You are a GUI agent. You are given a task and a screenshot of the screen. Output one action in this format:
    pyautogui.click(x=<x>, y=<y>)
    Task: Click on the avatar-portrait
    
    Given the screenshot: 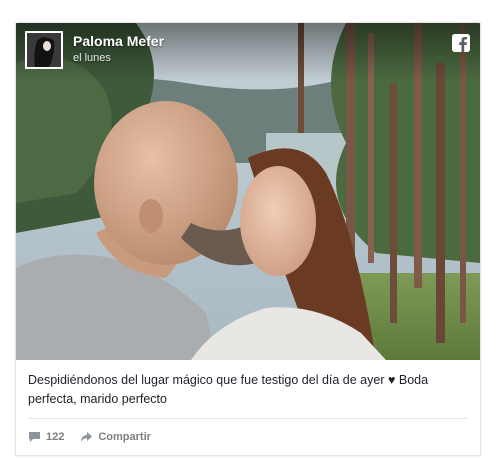 What is the action you would take?
    pyautogui.click(x=44, y=50)
    